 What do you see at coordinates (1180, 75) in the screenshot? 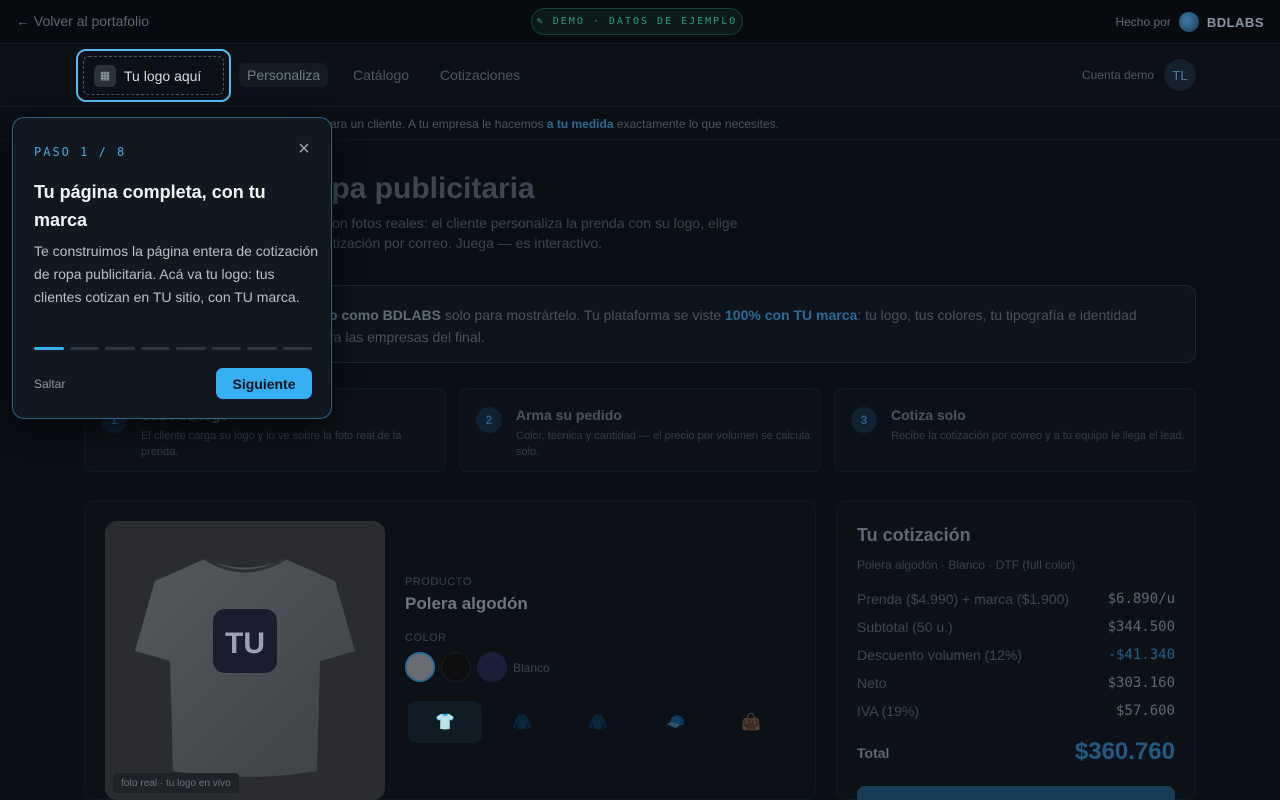
I see `avatar: TL` at bounding box center [1180, 75].